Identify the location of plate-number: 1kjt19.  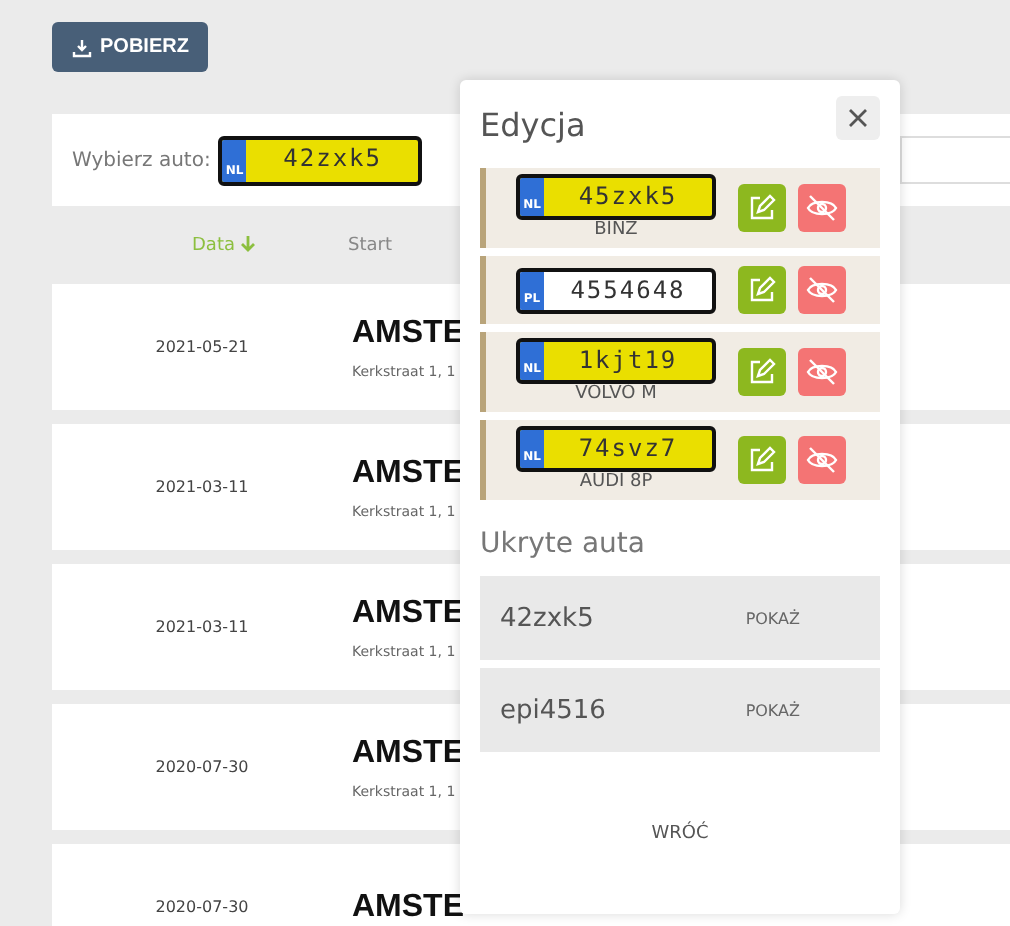
(628, 361).